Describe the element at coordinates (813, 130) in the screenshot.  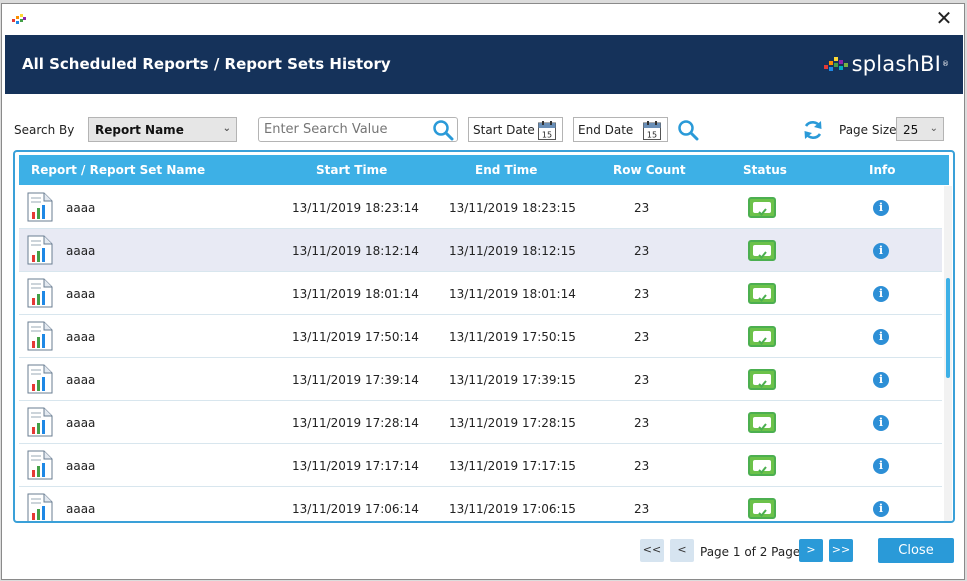
I see `refresh-icon` at that location.